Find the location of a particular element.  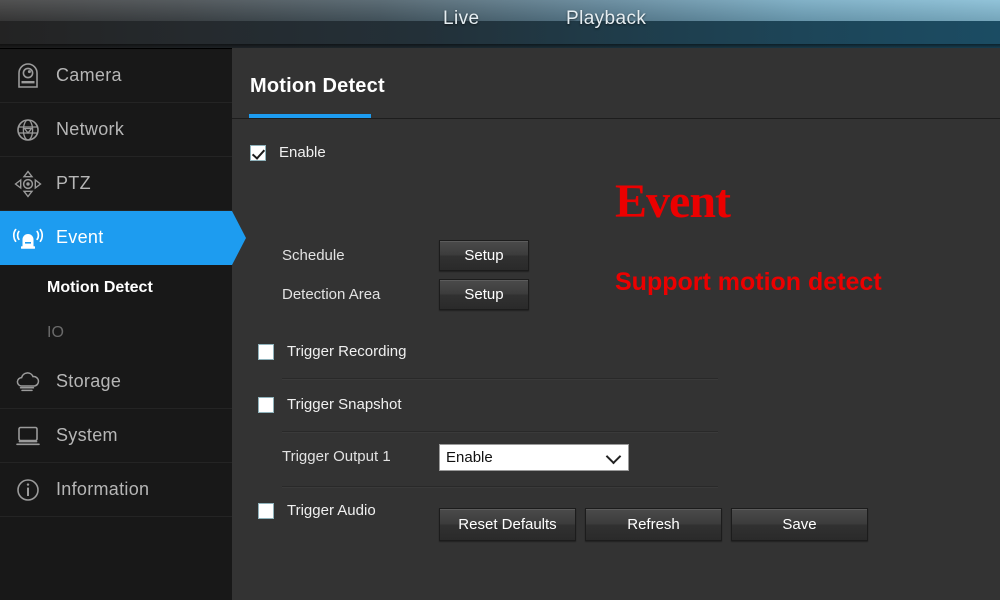

save-label: Save is located at coordinates (799, 524).